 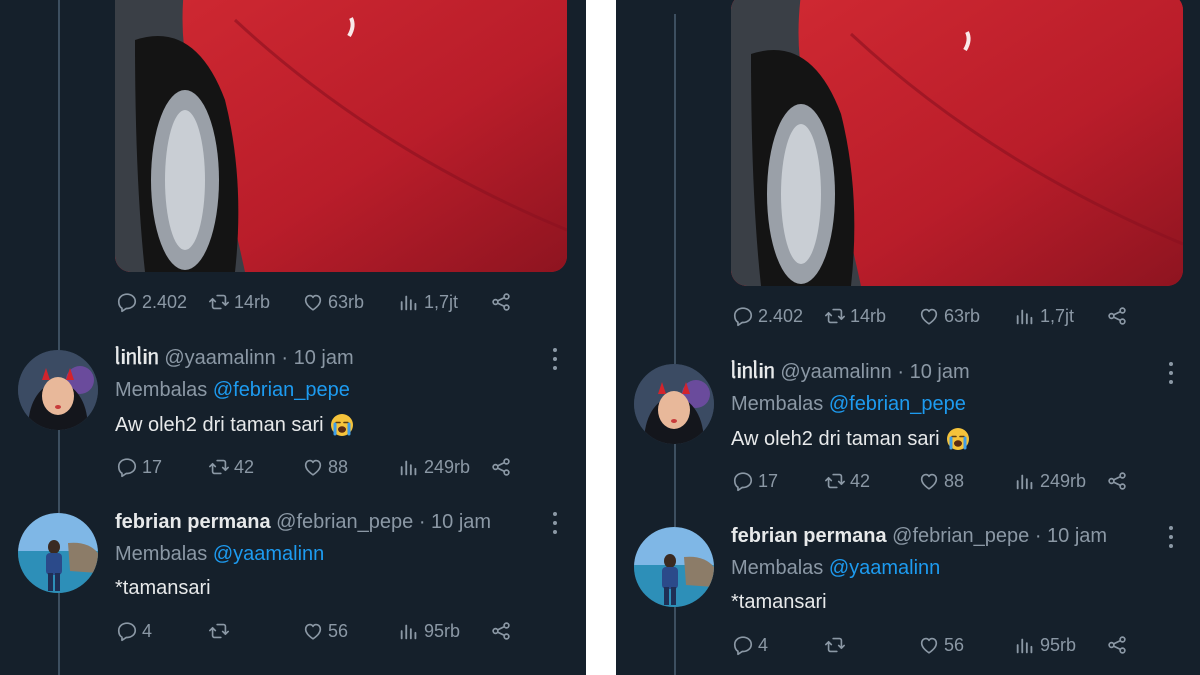 I want to click on tweet-2-action-bar: 4 56 95rb, so click(x=934, y=645).